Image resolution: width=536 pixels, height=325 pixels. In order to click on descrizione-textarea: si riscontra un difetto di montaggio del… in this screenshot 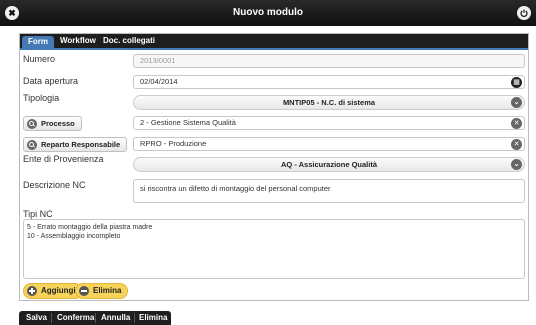, I will do `click(329, 191)`.